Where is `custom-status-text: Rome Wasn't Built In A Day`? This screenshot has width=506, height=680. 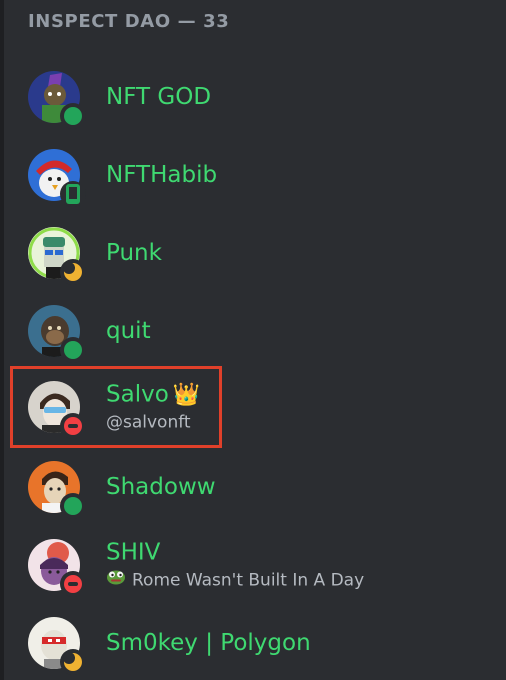
custom-status-text: Rome Wasn't Built In A Day is located at coordinates (248, 580).